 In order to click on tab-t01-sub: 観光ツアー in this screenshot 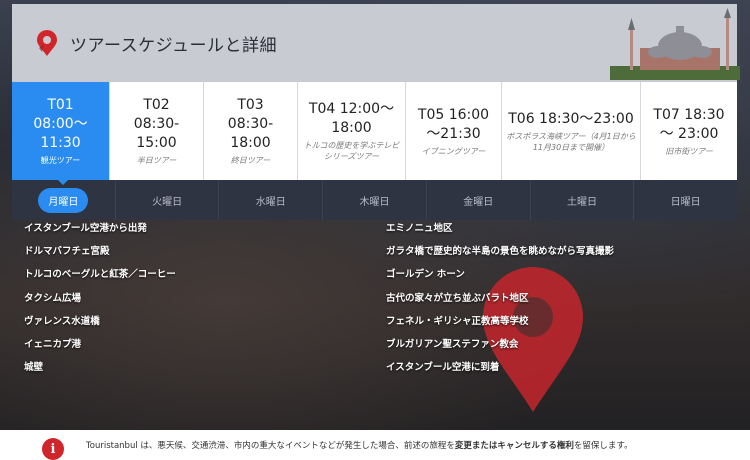, I will do `click(60, 160)`.